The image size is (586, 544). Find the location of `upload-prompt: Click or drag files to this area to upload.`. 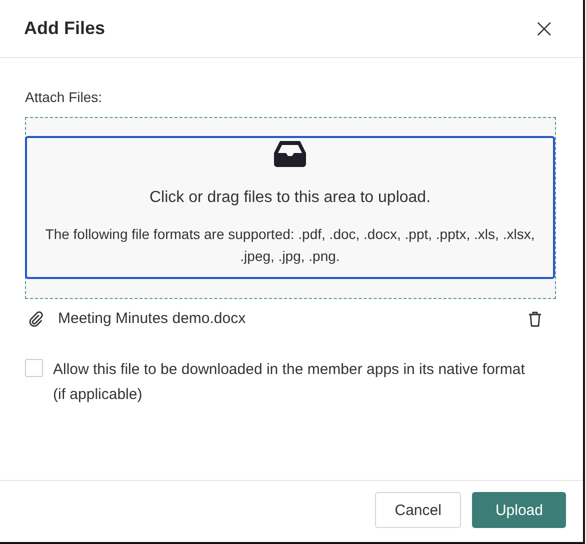

upload-prompt: Click or drag files to this area to upload. is located at coordinates (290, 198).